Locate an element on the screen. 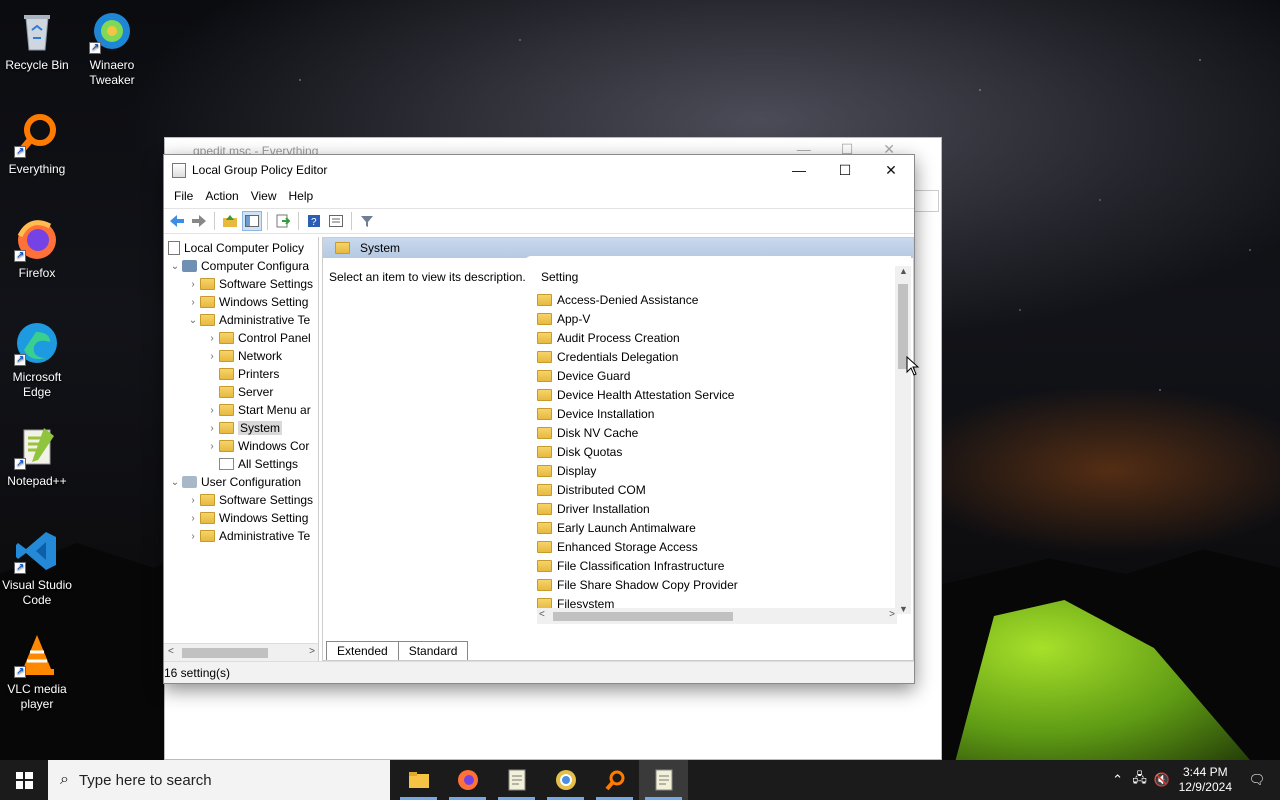 This screenshot has width=1280, height=800. help-icon: ? is located at coordinates (314, 221).